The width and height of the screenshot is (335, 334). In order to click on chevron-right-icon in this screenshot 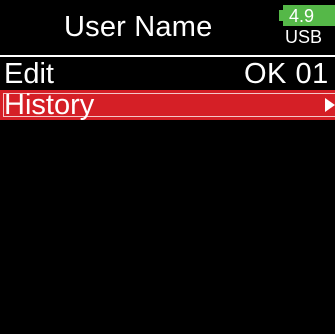, I will do `click(330, 105)`.